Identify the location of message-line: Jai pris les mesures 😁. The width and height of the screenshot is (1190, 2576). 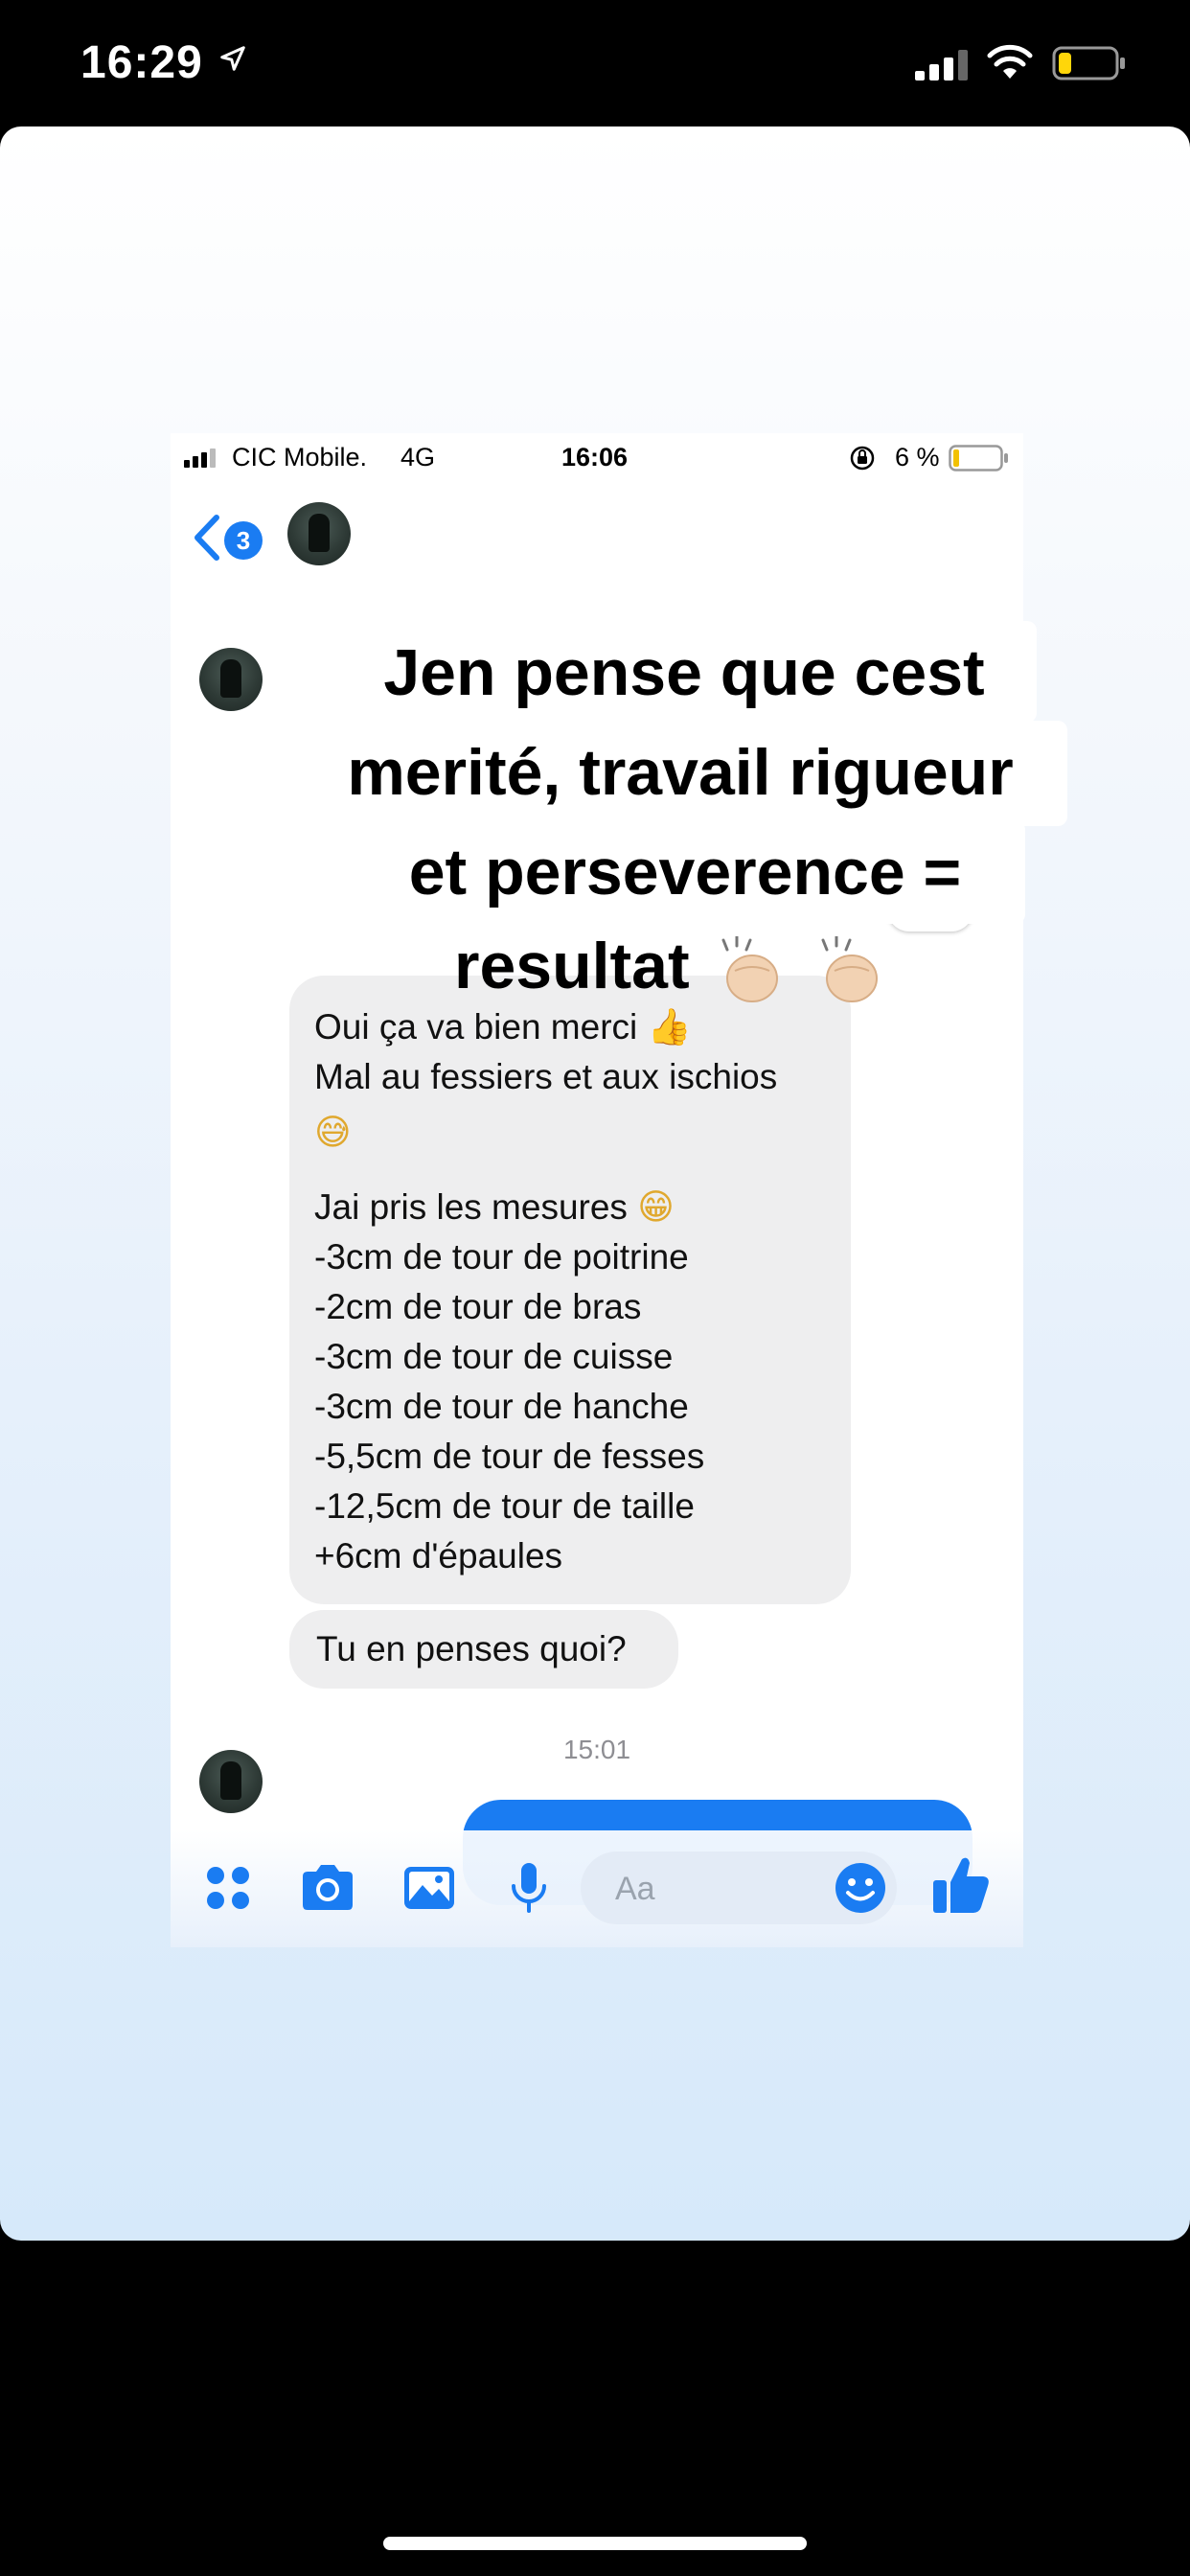
(495, 1207).